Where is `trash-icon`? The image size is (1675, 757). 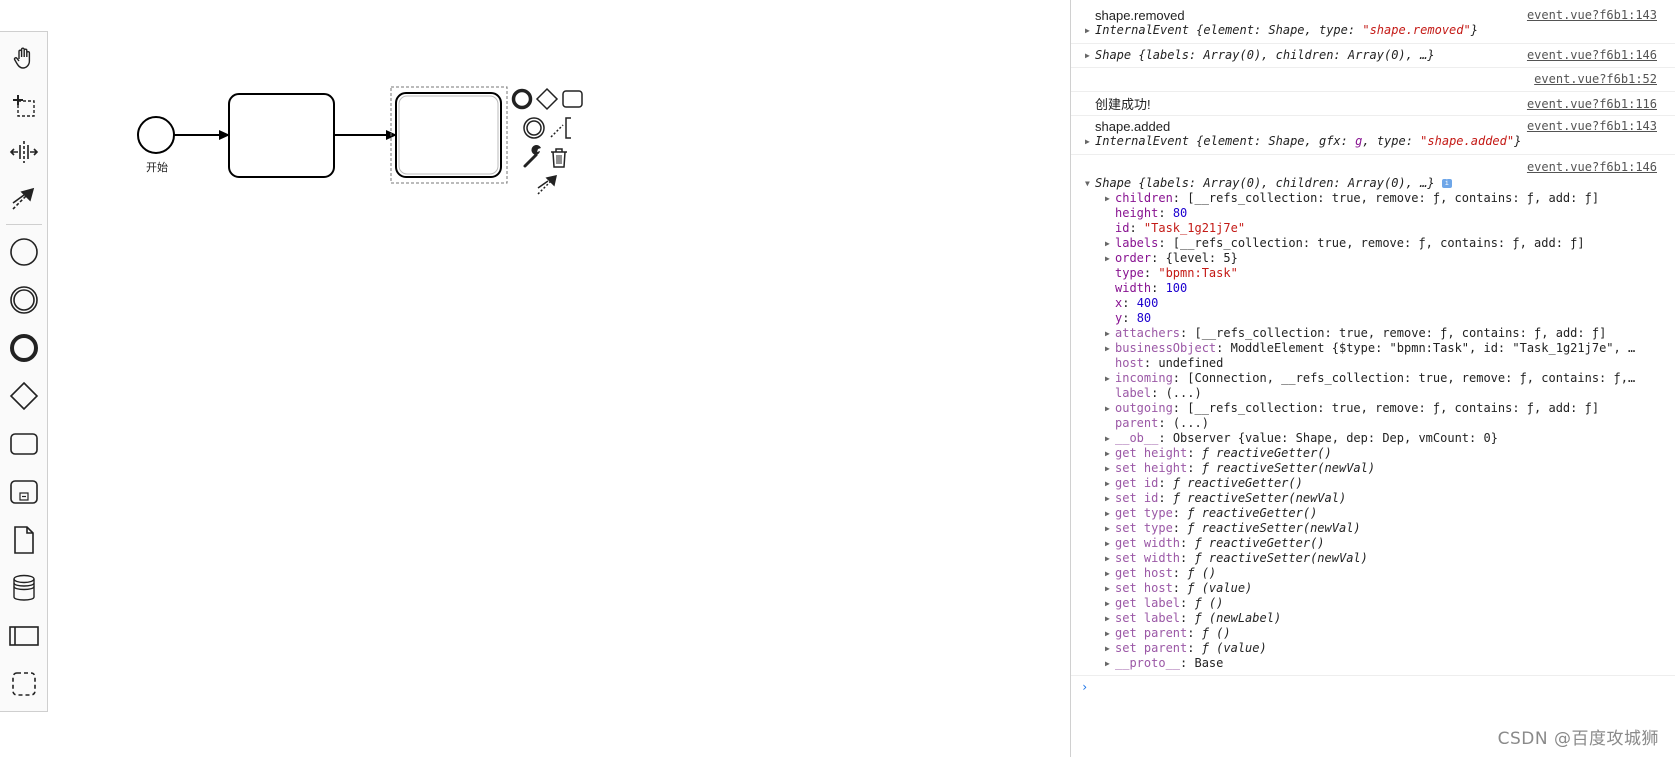 trash-icon is located at coordinates (559, 158).